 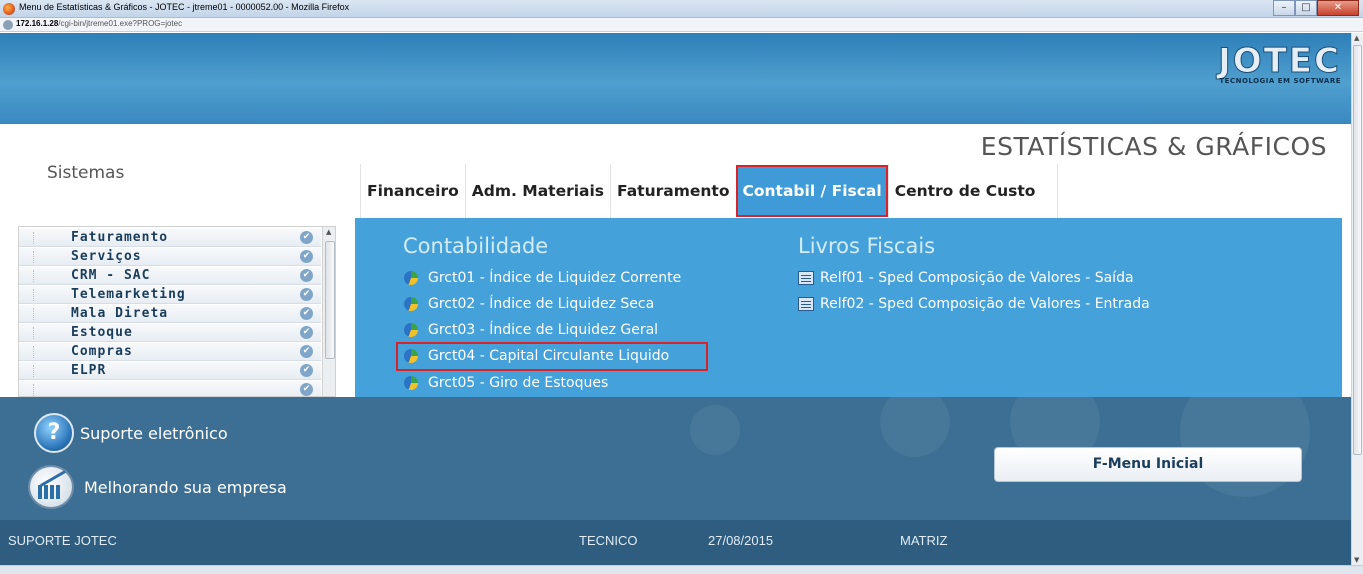 I want to click on window-controls: – □ ✕, so click(x=1316, y=8).